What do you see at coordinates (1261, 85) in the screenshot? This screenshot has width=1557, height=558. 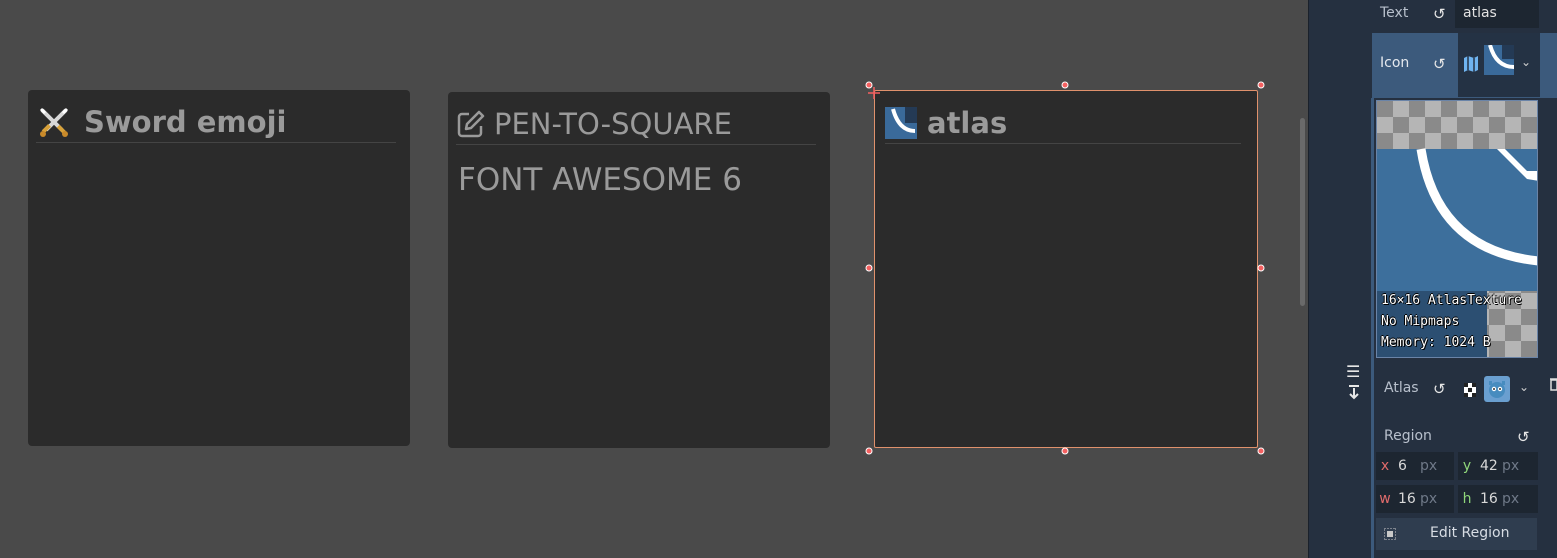 I see `resize-handle-top-right` at bounding box center [1261, 85].